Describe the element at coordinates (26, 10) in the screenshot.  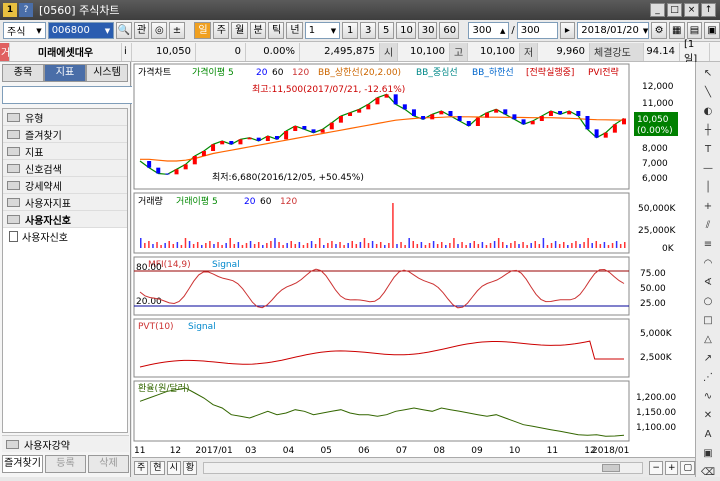
I see `help-icon: ?` at that location.